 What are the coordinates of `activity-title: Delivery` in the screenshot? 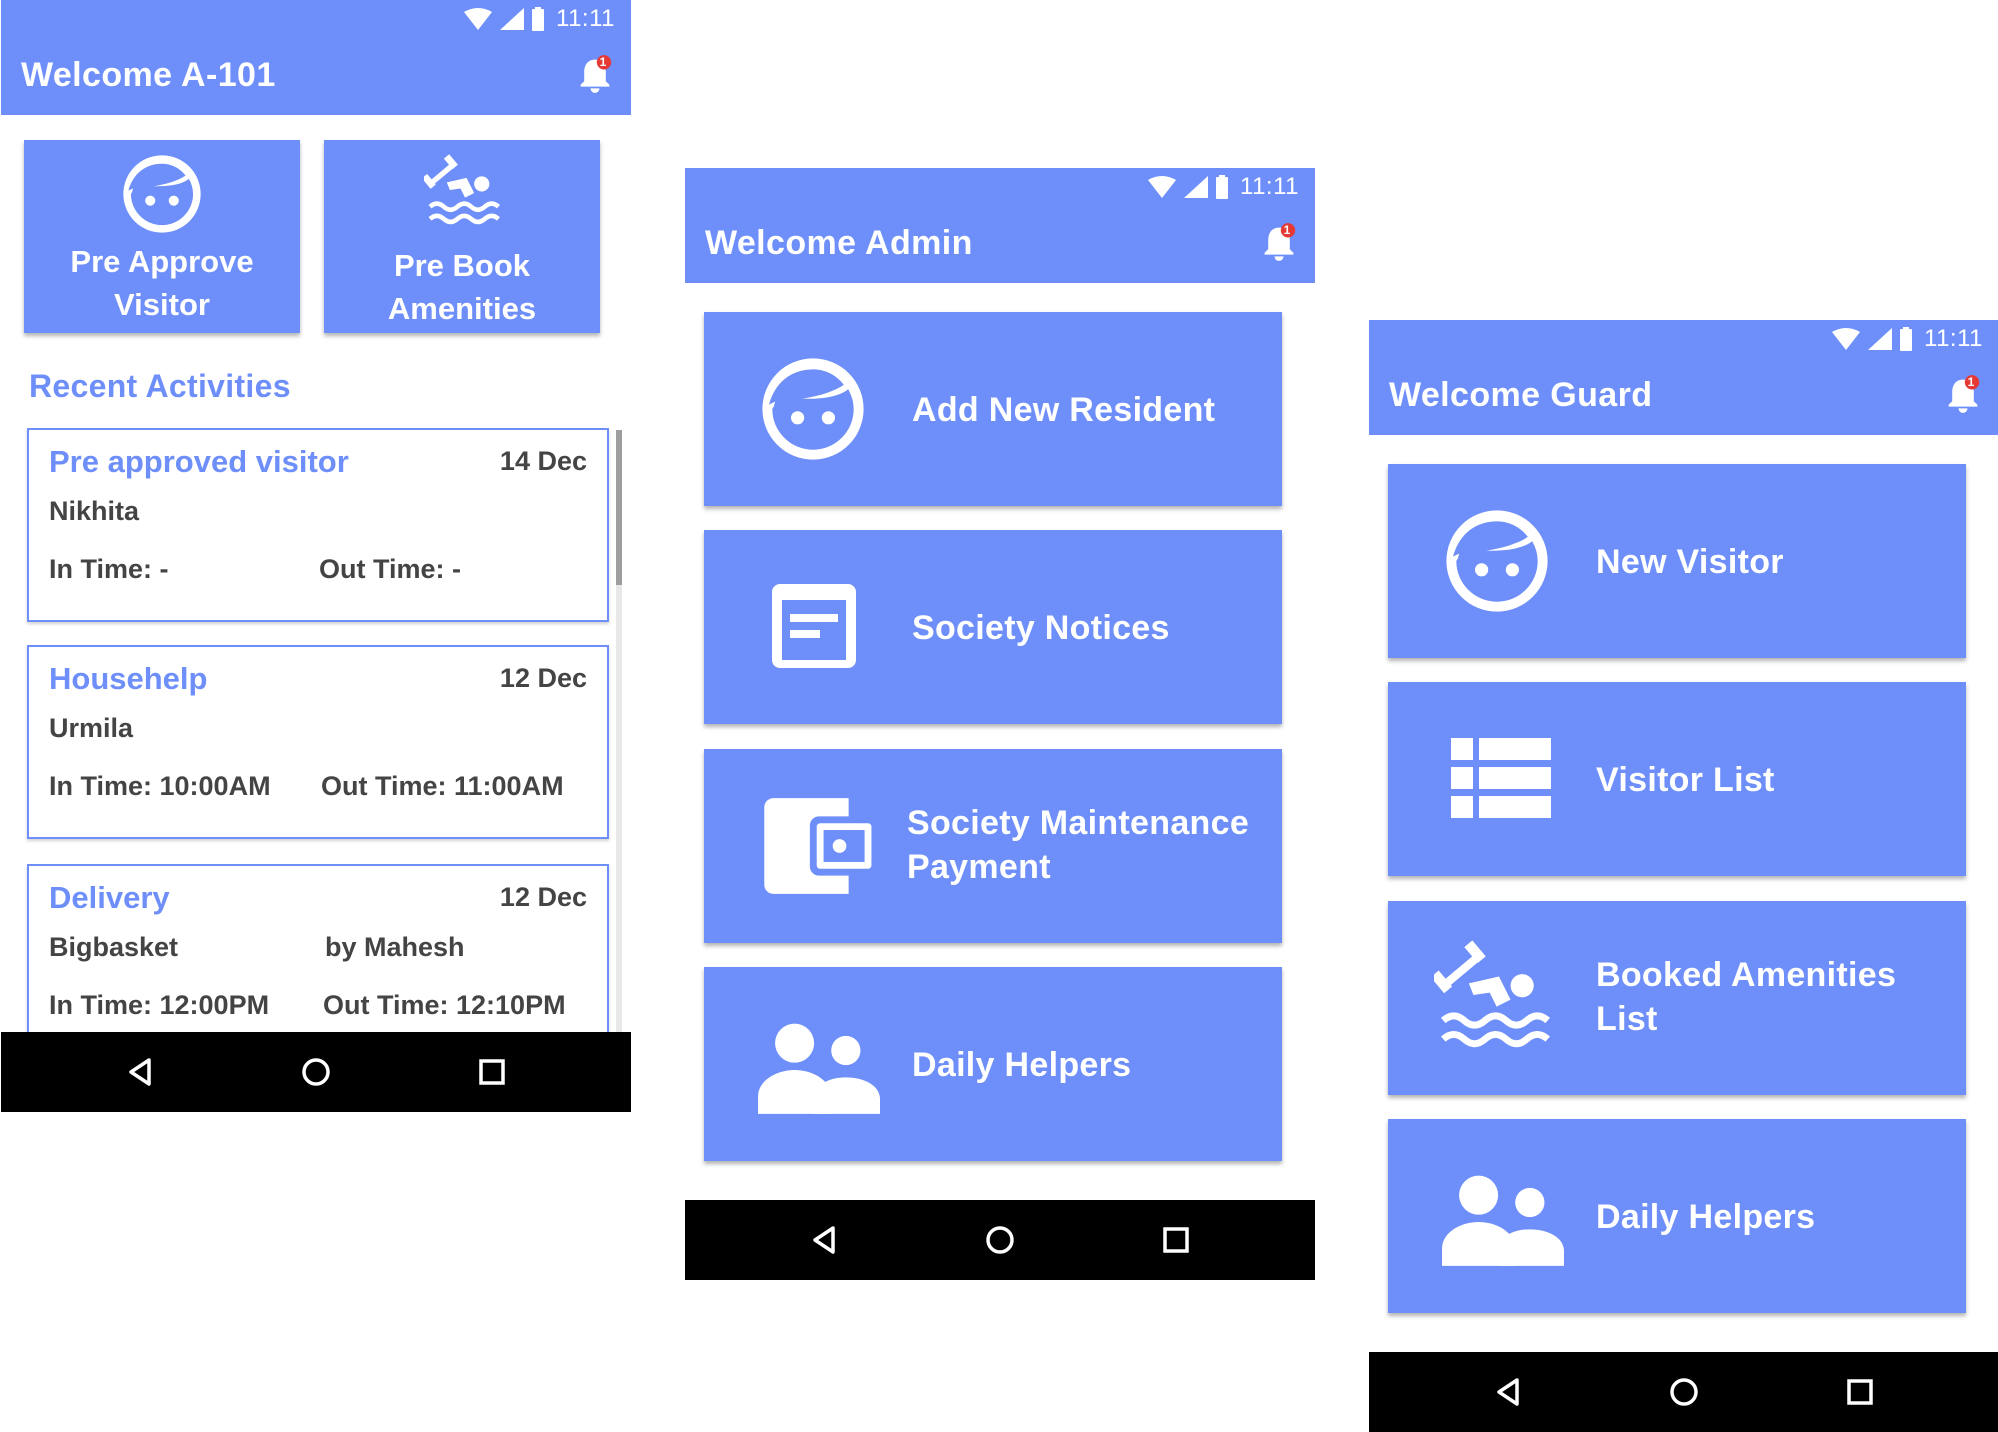 It's located at (109, 897).